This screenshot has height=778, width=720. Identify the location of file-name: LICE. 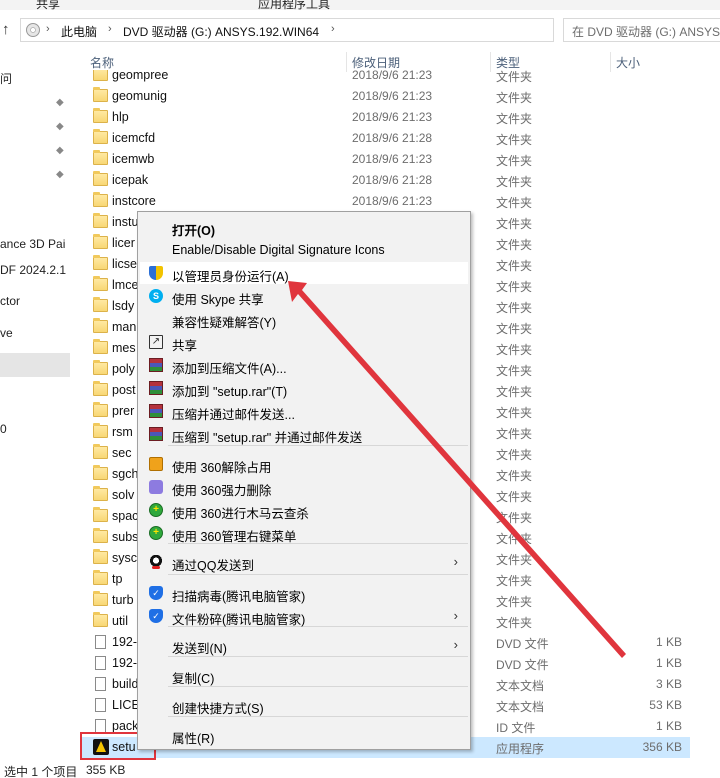
(126, 705).